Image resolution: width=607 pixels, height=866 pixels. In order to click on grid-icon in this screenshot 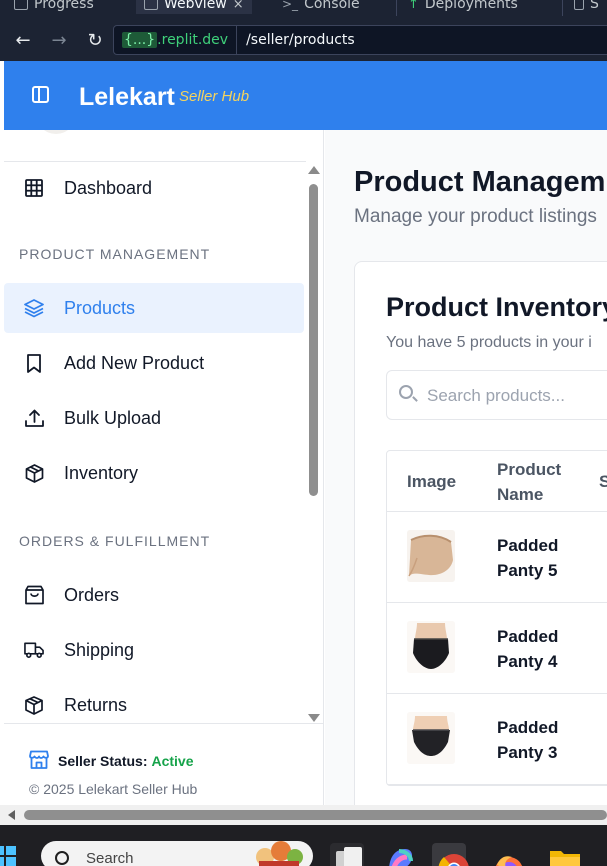, I will do `click(34, 188)`.